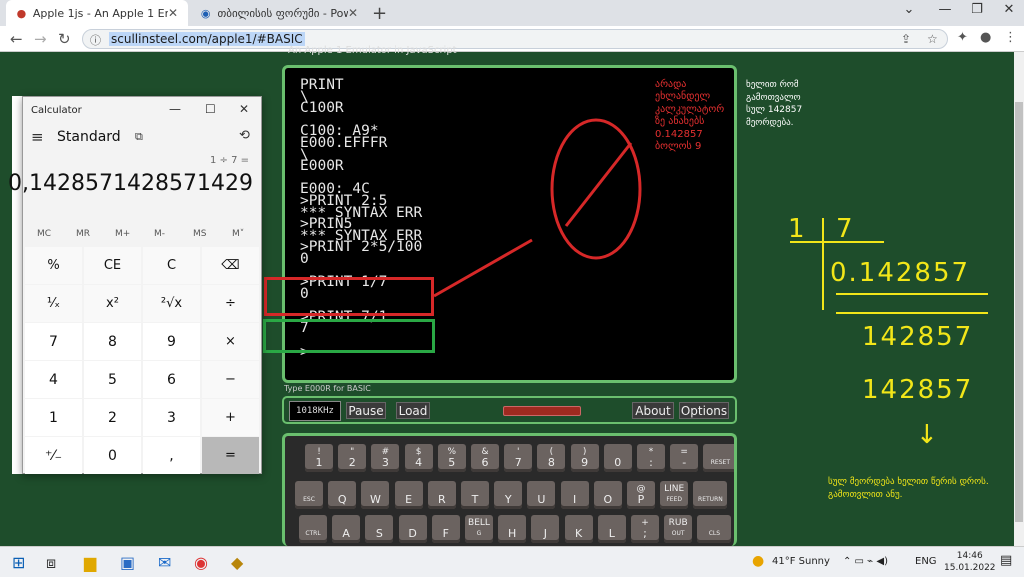 The image size is (1024, 577). Describe the element at coordinates (112, 417) in the screenshot. I see `calc-button: 2` at that location.